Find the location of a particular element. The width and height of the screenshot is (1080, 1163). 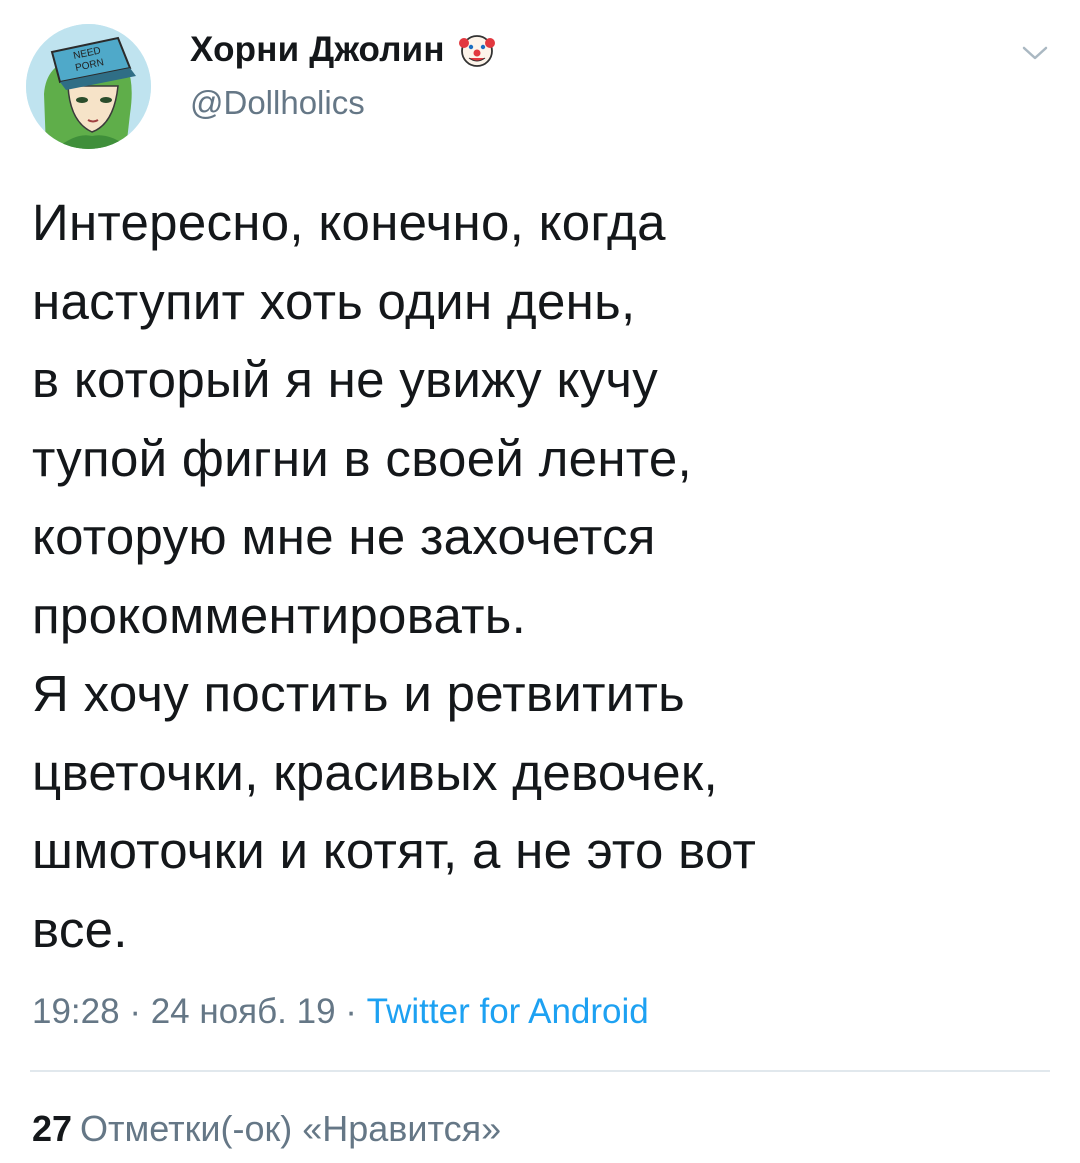

tweet-text-line: Интересно, конечно, когда is located at coordinates (349, 222).